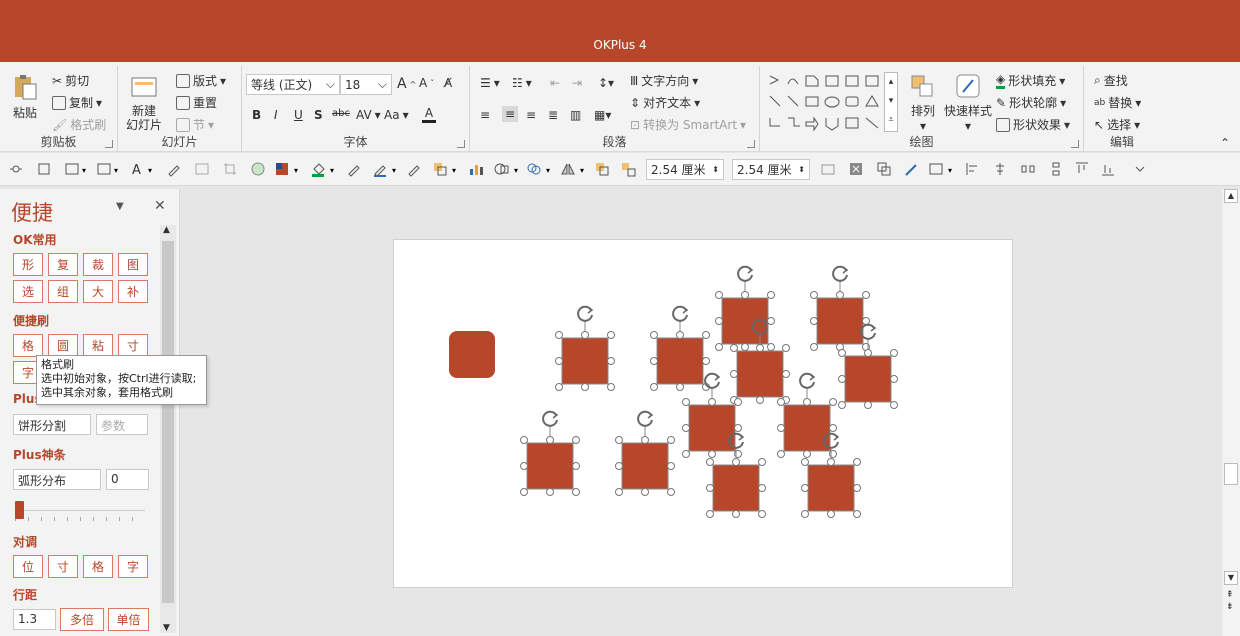 The height and width of the screenshot is (636, 1240). Describe the element at coordinates (258, 169) in the screenshot. I see `circle-icon` at that location.